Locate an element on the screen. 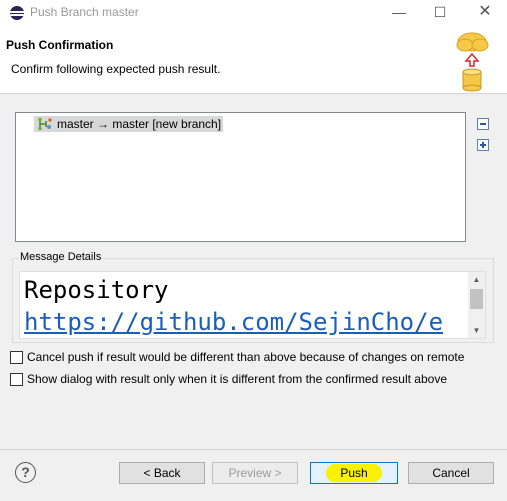 The height and width of the screenshot is (501, 507). branch-update-icon is located at coordinates (45, 124).